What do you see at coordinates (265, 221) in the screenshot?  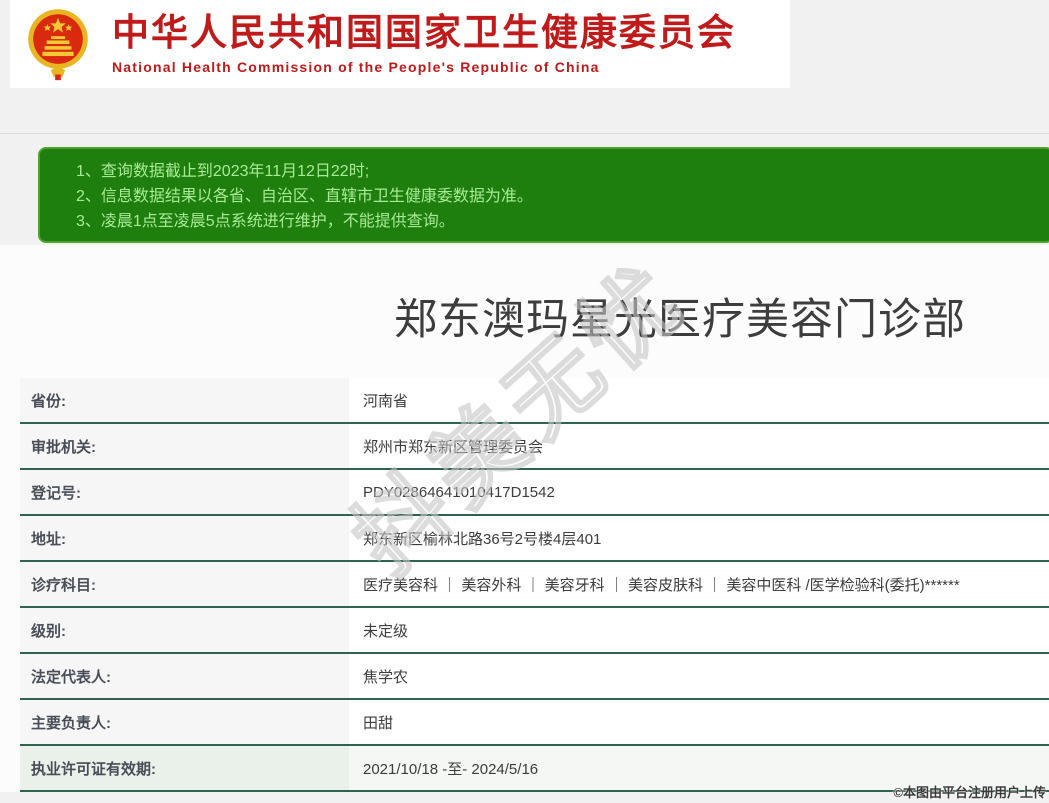 I see `notice-line-3: 3、凌晨1点至凌晨5点系统进行维护，不能提供查询。` at bounding box center [265, 221].